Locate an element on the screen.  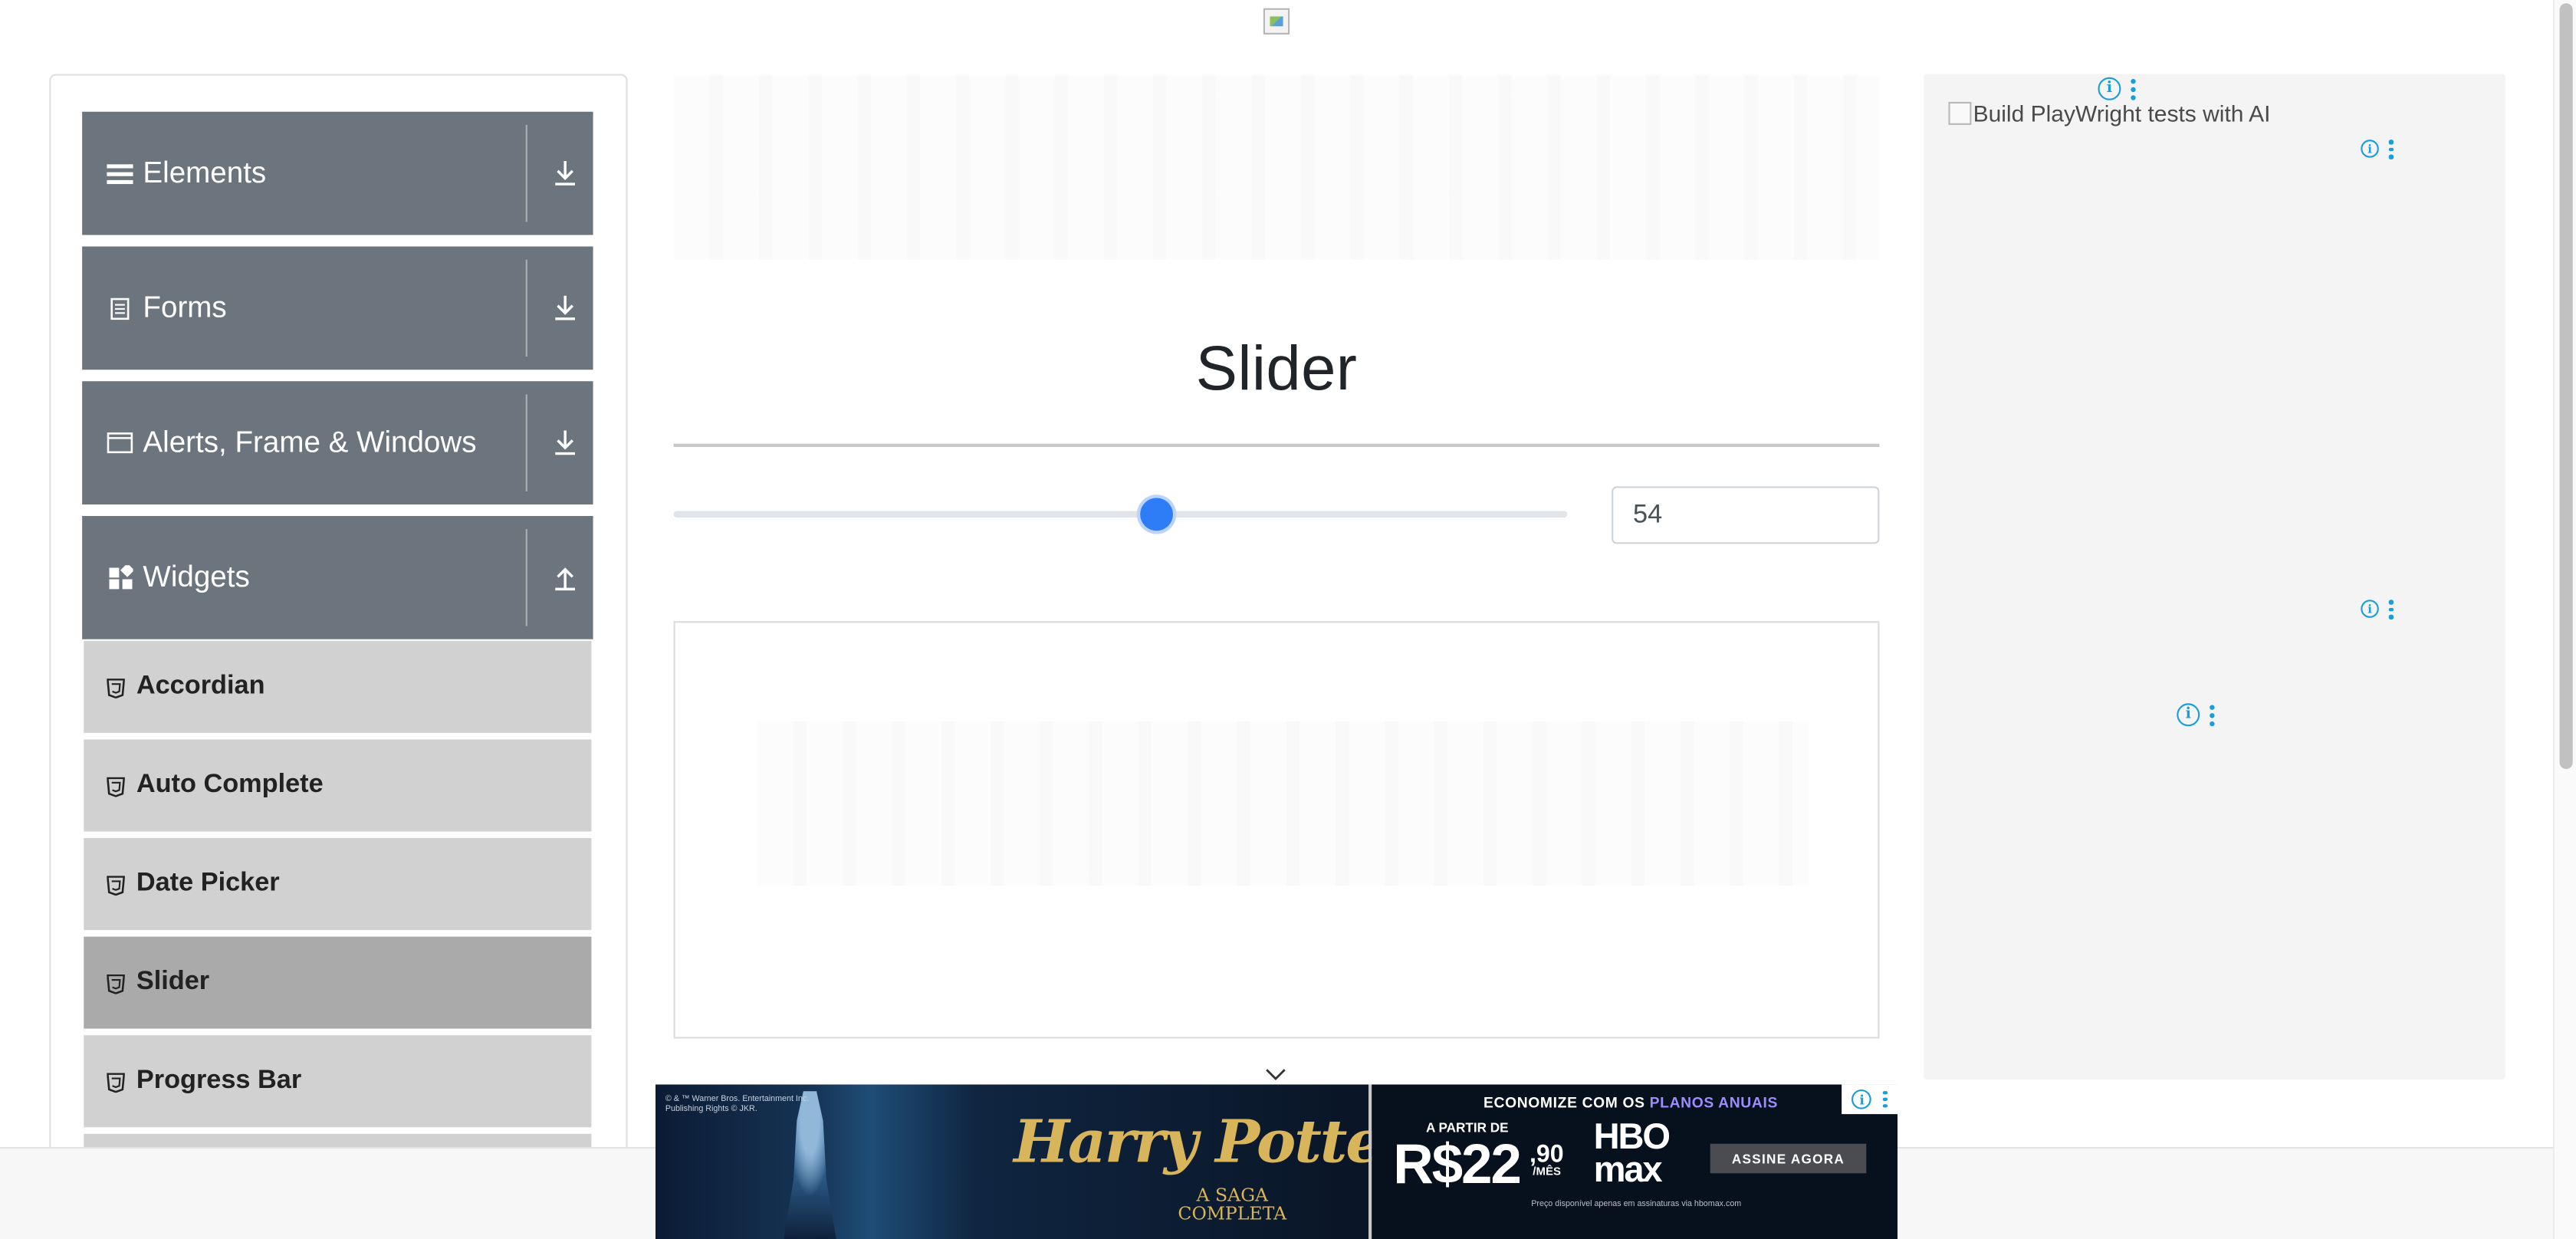
range-slider-thumb is located at coordinates (1156, 514).